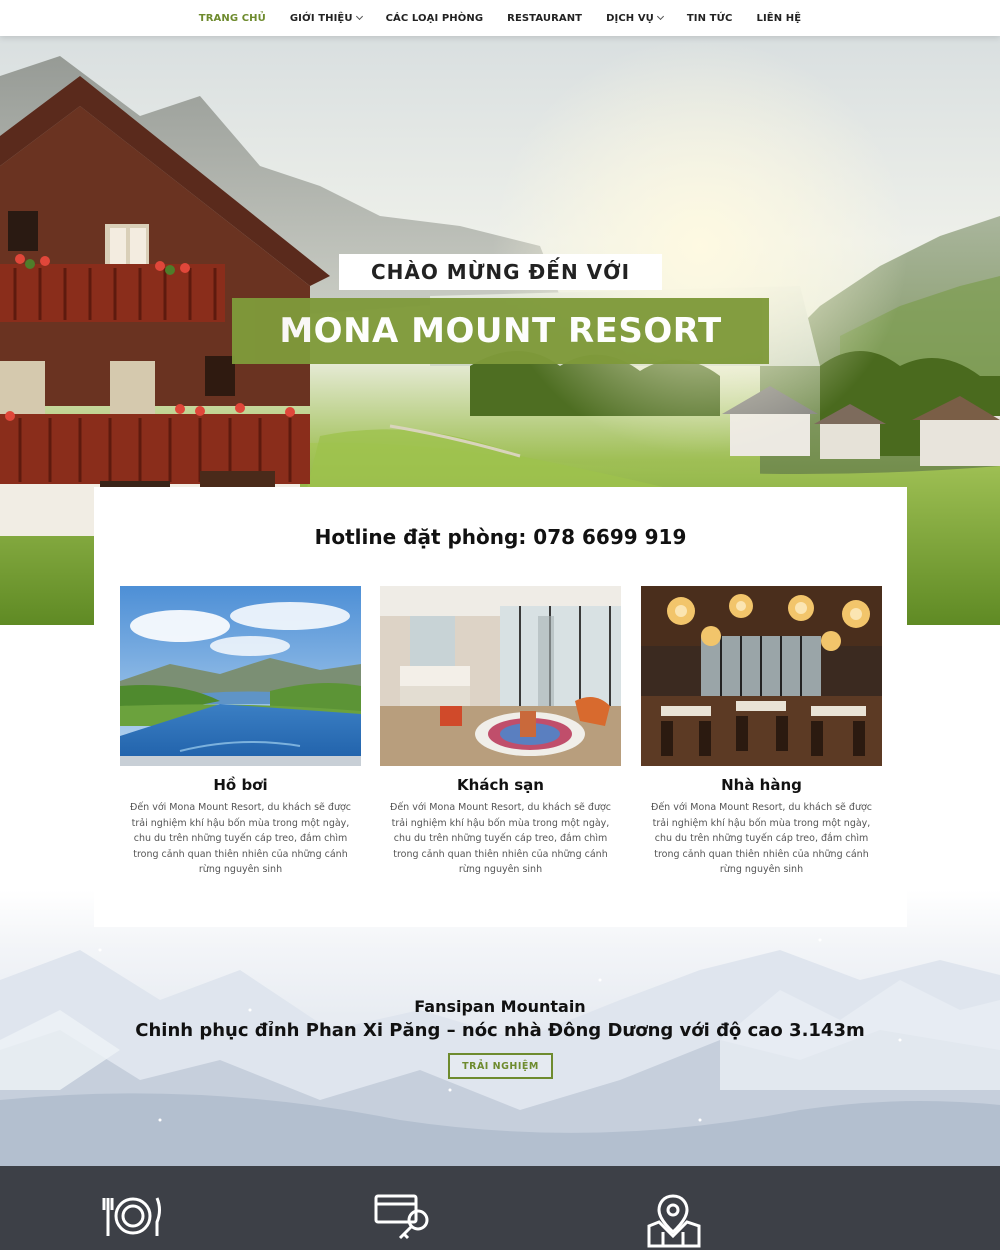  I want to click on nav-label-news: TIN TỨC, so click(709, 18).